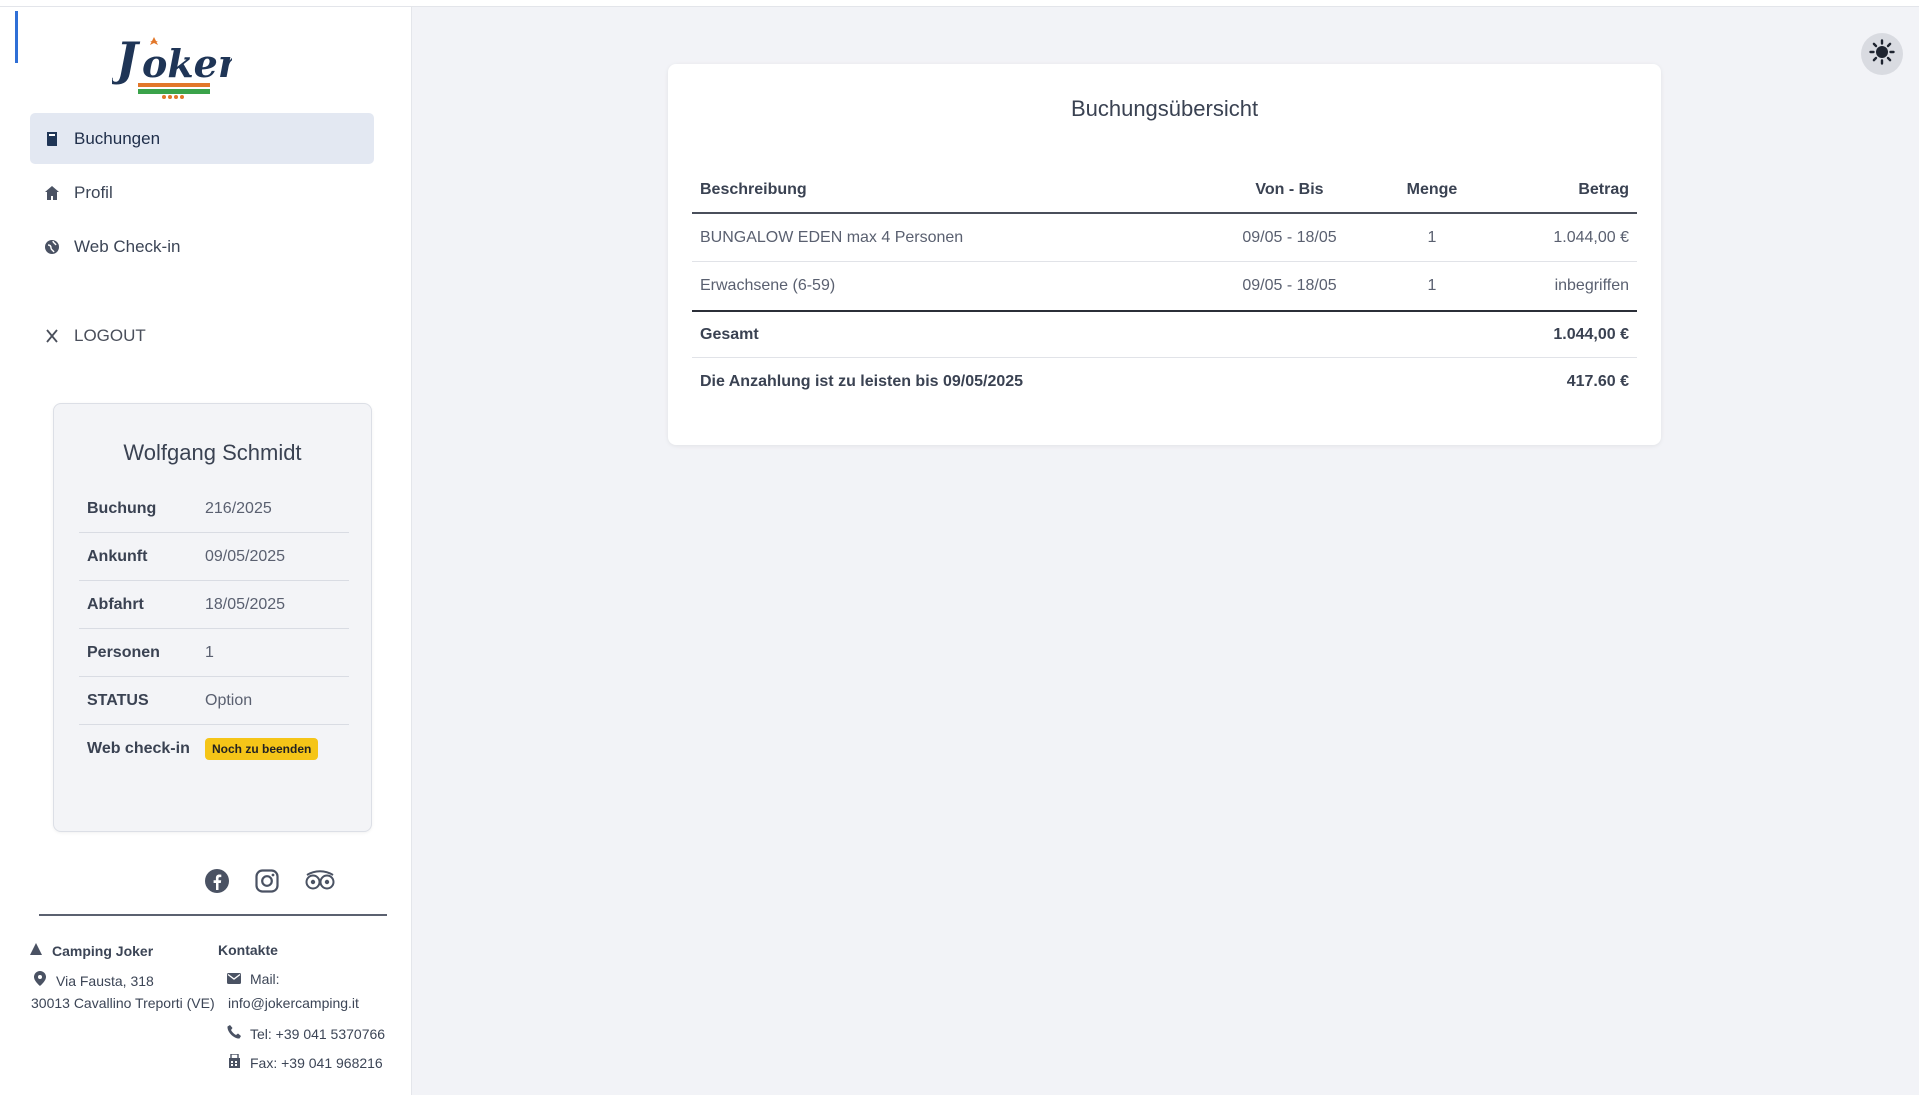 This screenshot has height=1095, width=1919. I want to click on top-border, so click(959, 3).